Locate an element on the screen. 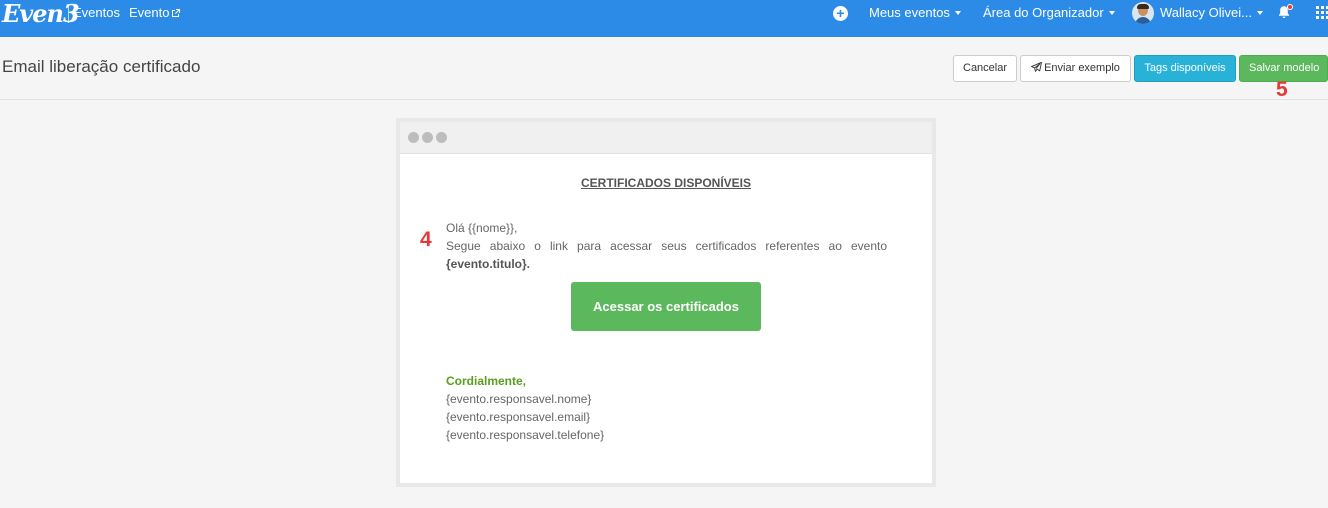 This screenshot has width=1328, height=508. external-link-icon is located at coordinates (176, 13).